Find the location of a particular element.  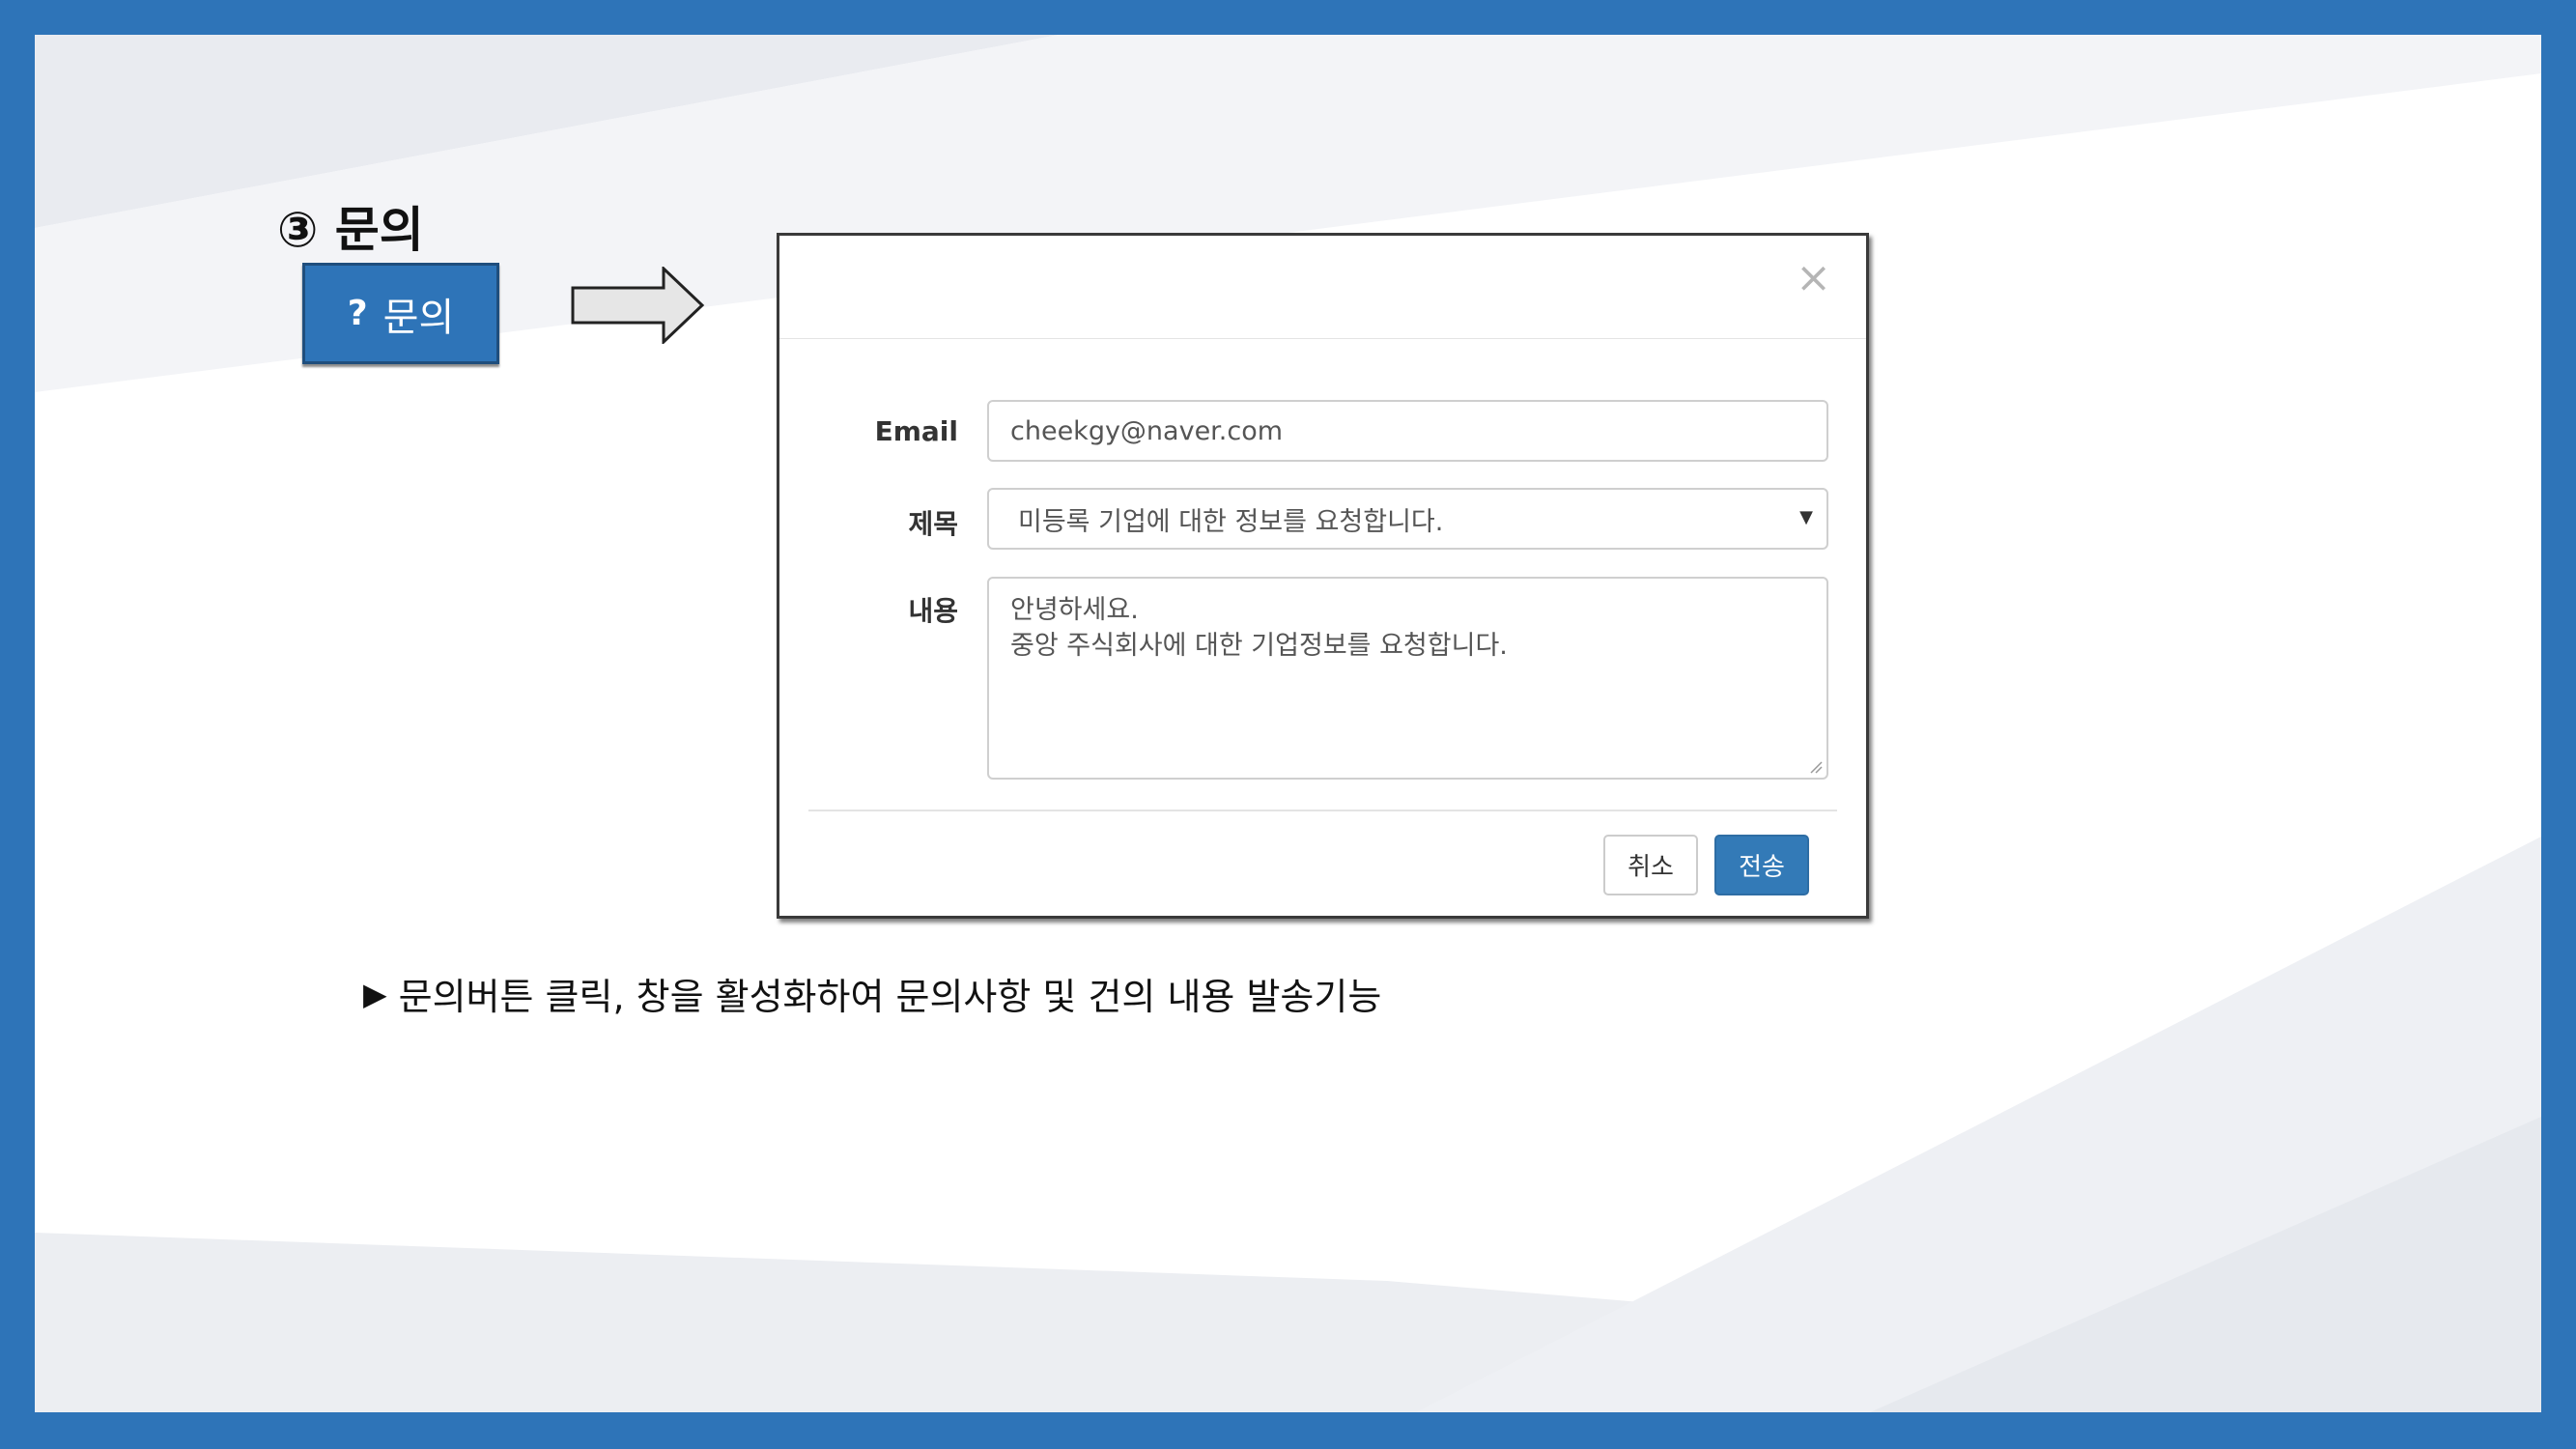

caption-text: 문의버튼 클릭, 창을 활성화하여 문의사항 및 건의 내용 발송기능 is located at coordinates (890, 997).